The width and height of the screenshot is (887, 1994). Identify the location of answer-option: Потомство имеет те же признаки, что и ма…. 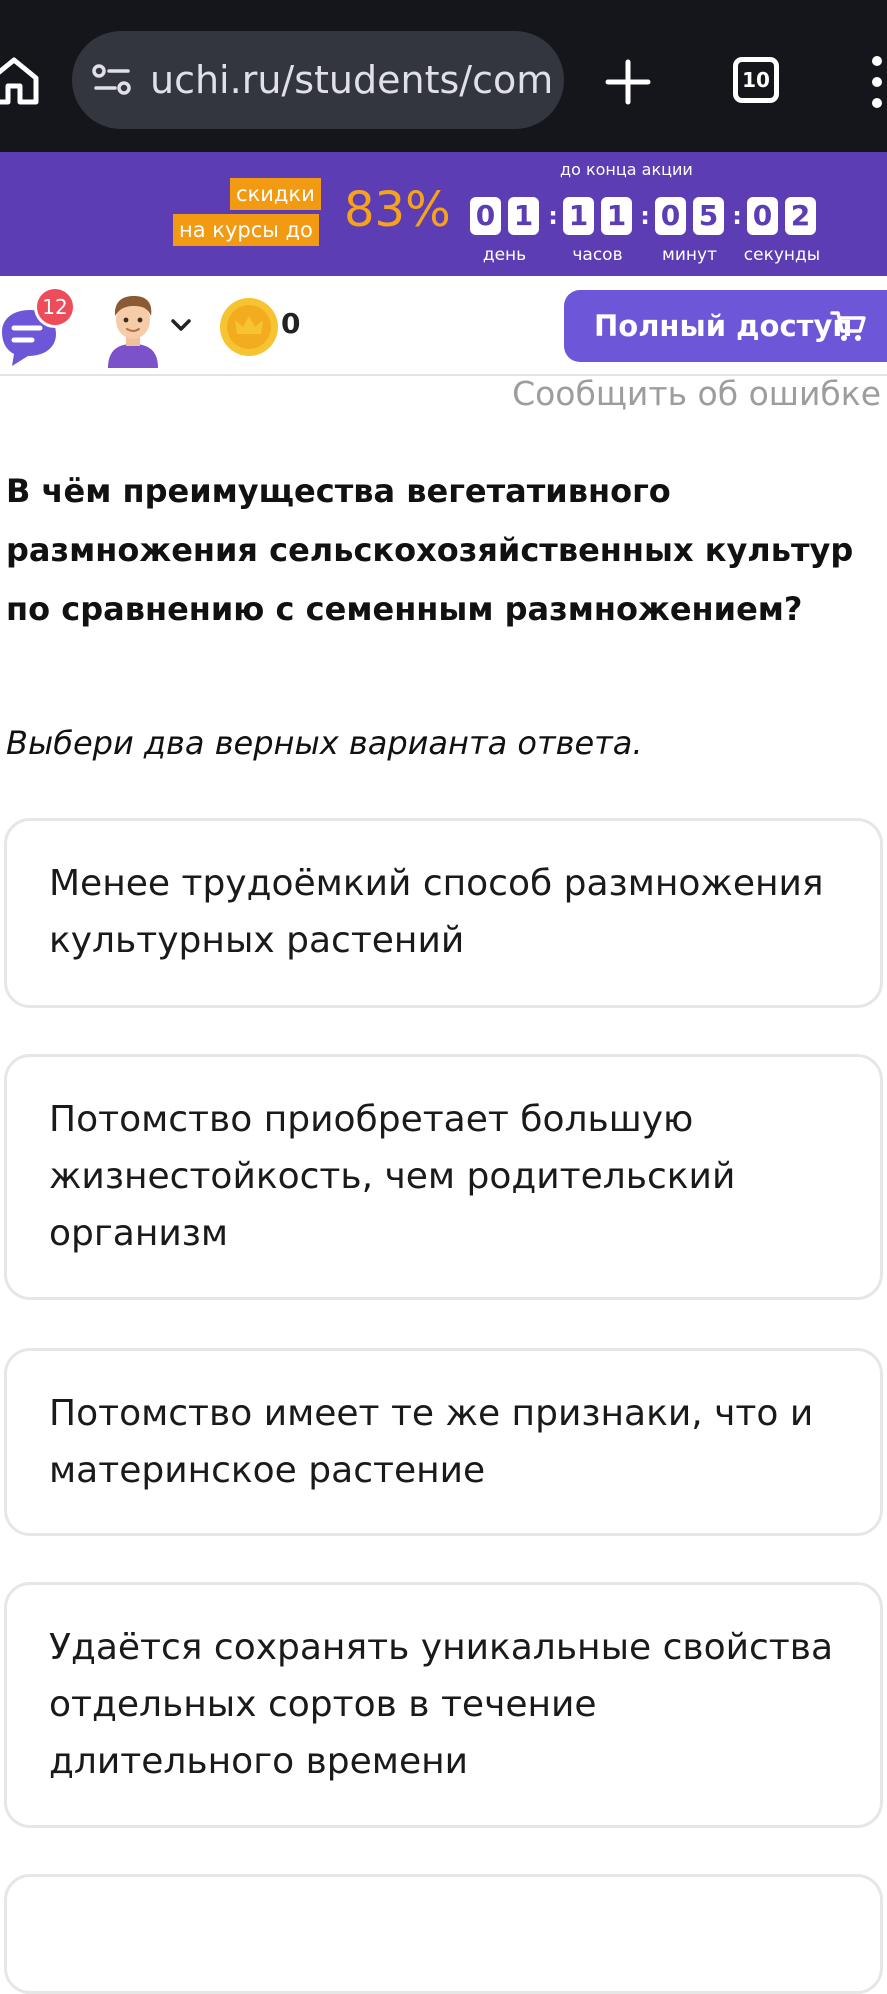
(443, 1442).